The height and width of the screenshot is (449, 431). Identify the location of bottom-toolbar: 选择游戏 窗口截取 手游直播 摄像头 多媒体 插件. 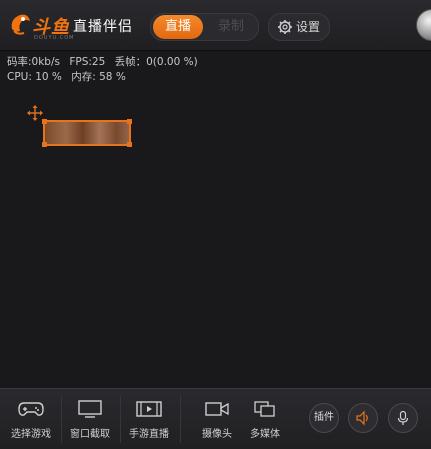
(215, 418).